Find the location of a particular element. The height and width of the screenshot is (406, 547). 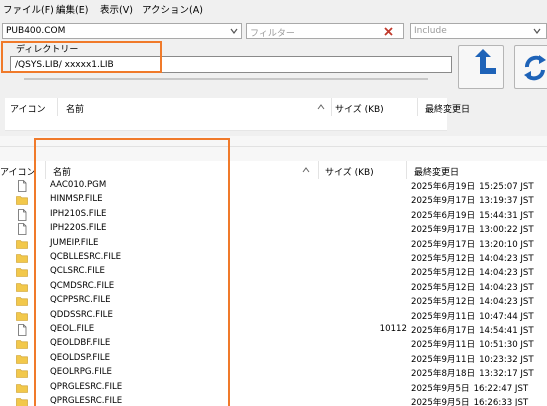

parent-directory-button is located at coordinates (481, 67).